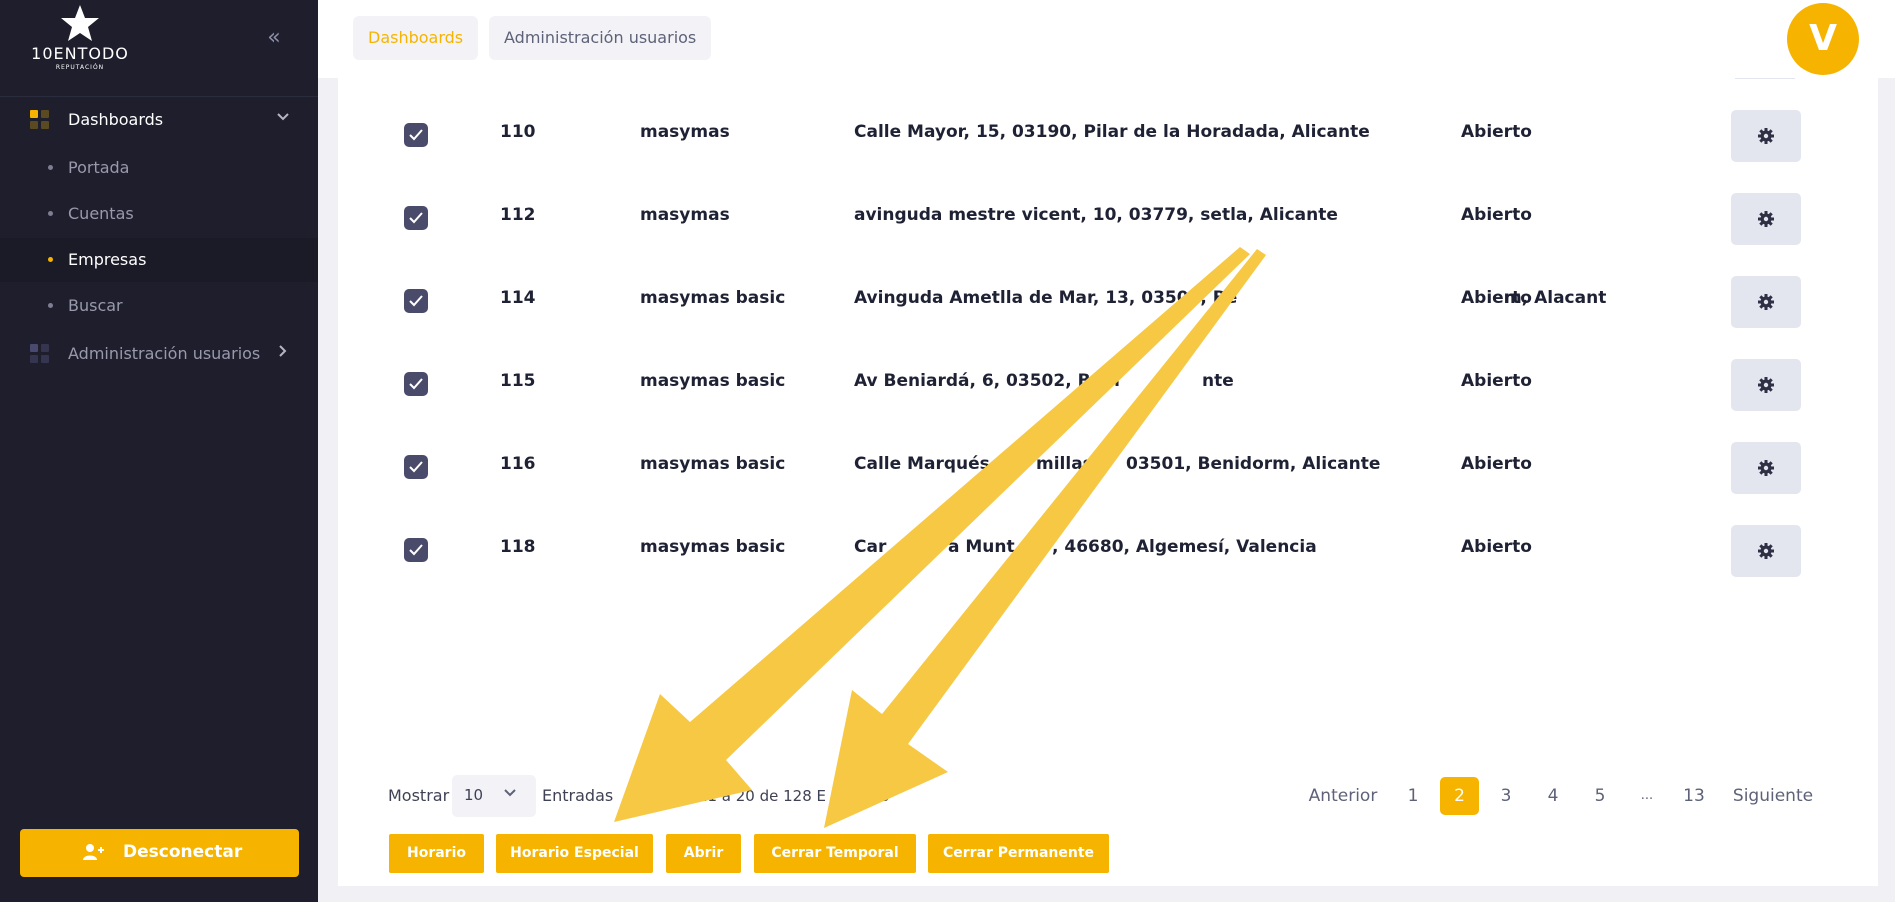  Describe the element at coordinates (93, 854) in the screenshot. I see `user-plus-icon` at that location.